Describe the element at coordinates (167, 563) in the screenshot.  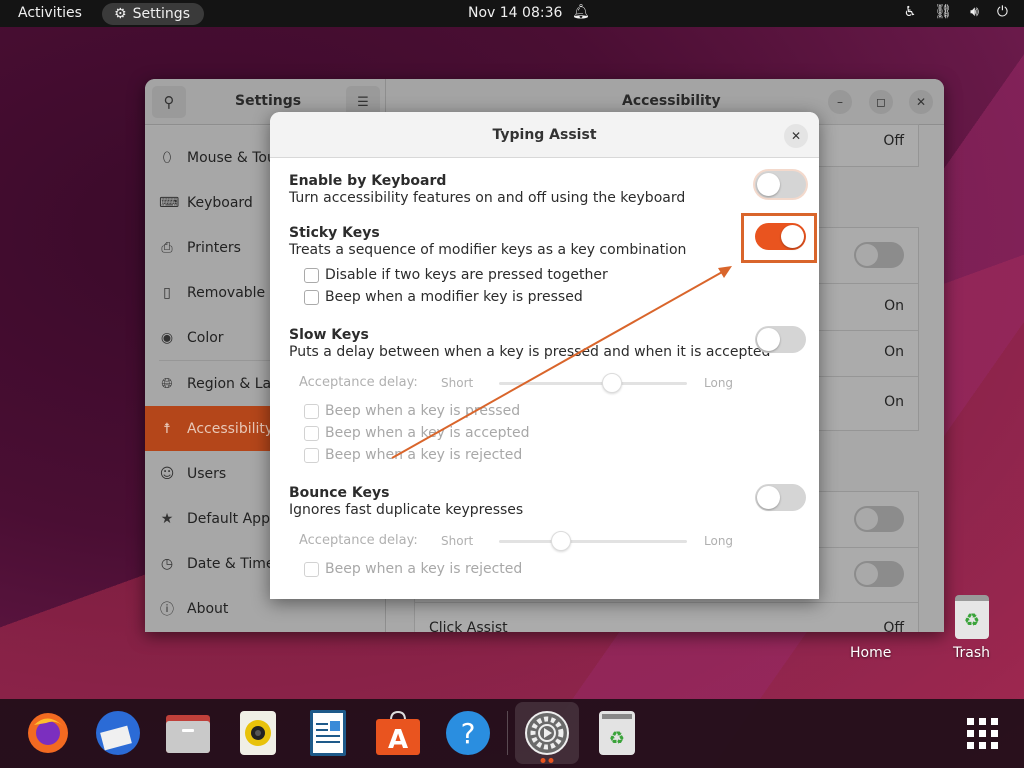
I see `clock-icon: ◷` at that location.